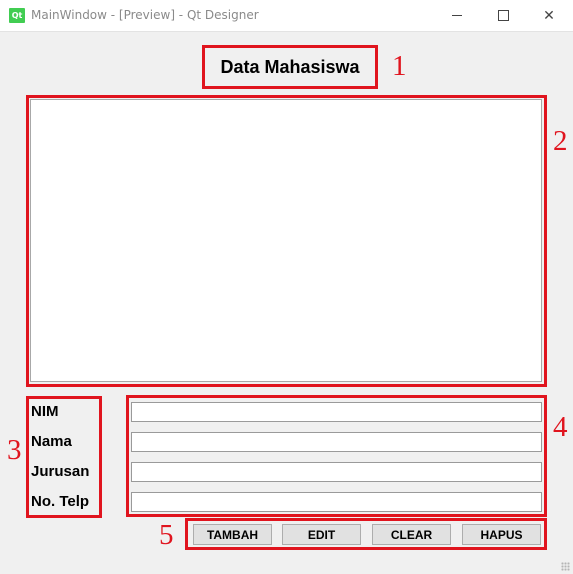 This screenshot has width=573, height=574. Describe the element at coordinates (336, 412) in the screenshot. I see `nim-input` at that location.